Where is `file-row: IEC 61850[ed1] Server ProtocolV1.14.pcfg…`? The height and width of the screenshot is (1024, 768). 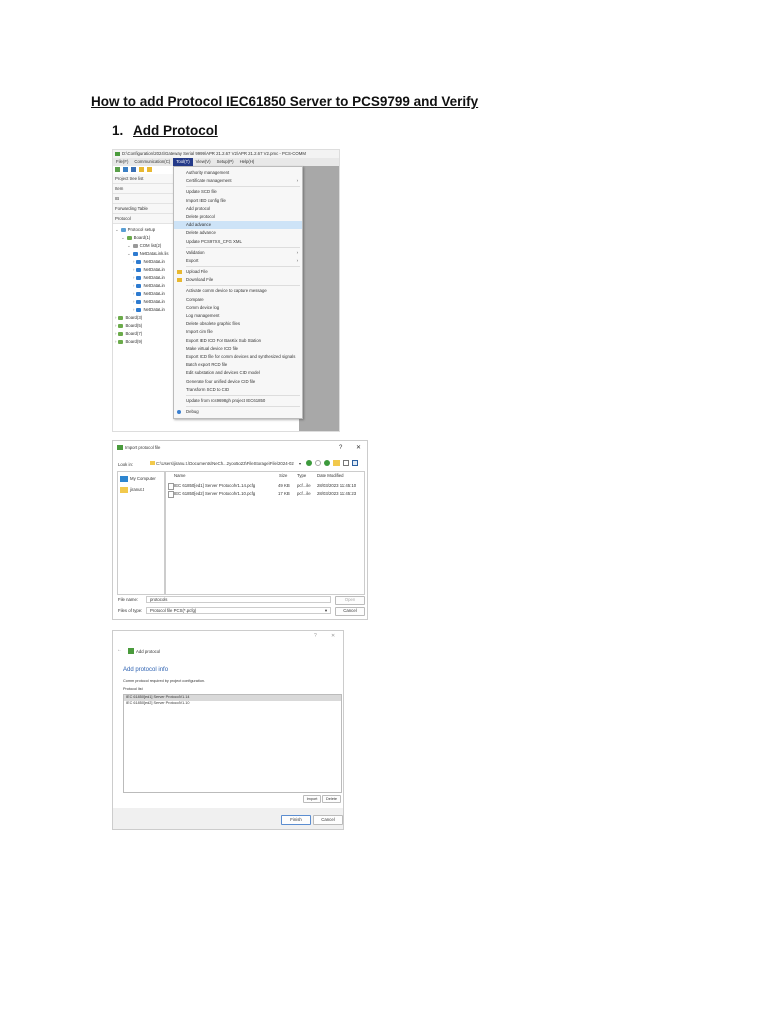 file-row: IEC 61850[ed1] Server ProtocolV1.14.pcfg… is located at coordinates (264, 486).